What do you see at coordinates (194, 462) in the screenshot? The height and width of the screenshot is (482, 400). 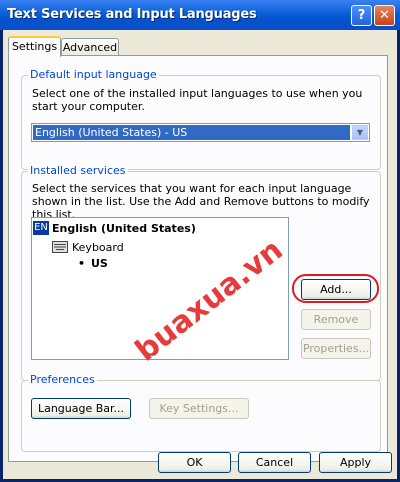 I see `ok-button: OK` at bounding box center [194, 462].